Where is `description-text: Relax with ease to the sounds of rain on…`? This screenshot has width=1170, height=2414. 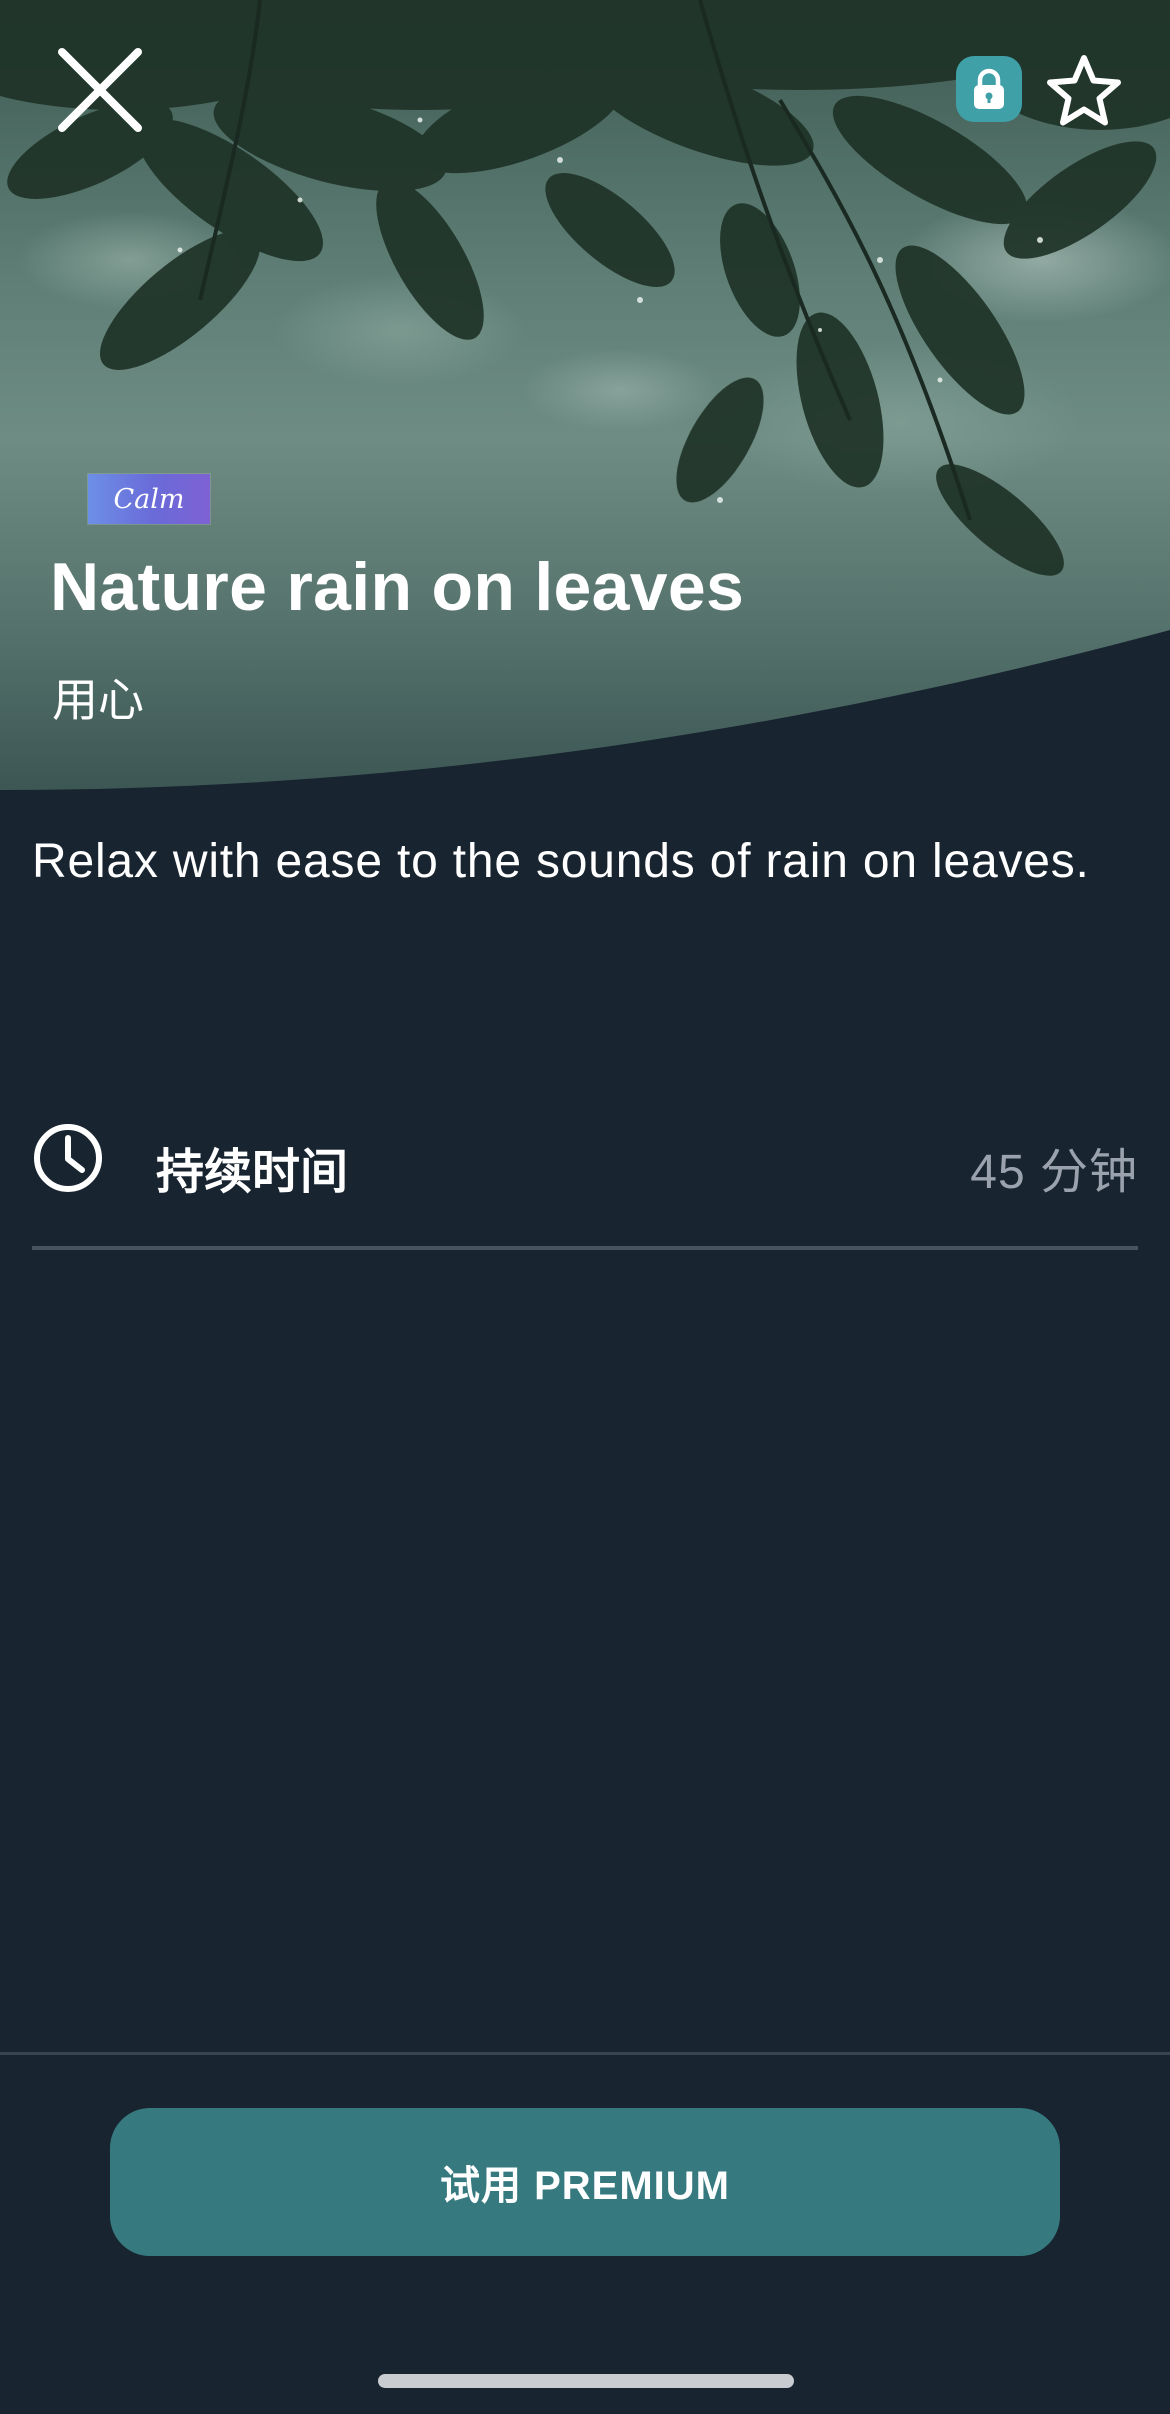
description-text: Relax with ease to the sounds of rain on… is located at coordinates (561, 861).